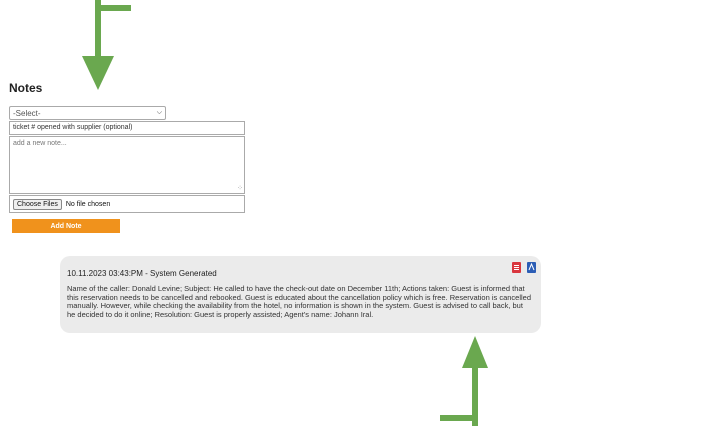  What do you see at coordinates (27, 113) in the screenshot?
I see `select-value: -Select-` at bounding box center [27, 113].